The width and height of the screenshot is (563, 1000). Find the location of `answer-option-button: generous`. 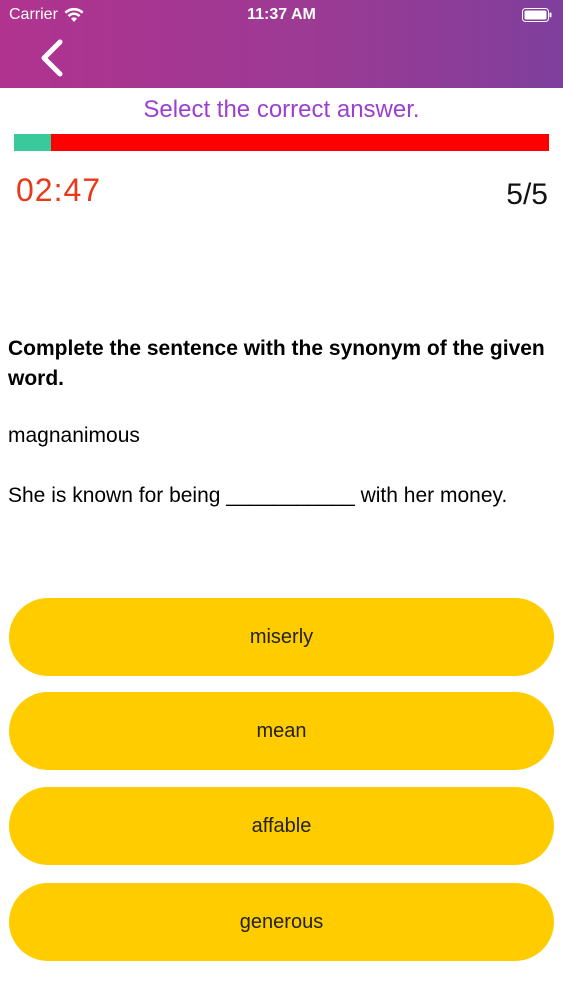

answer-option-button: generous is located at coordinates (281, 922).